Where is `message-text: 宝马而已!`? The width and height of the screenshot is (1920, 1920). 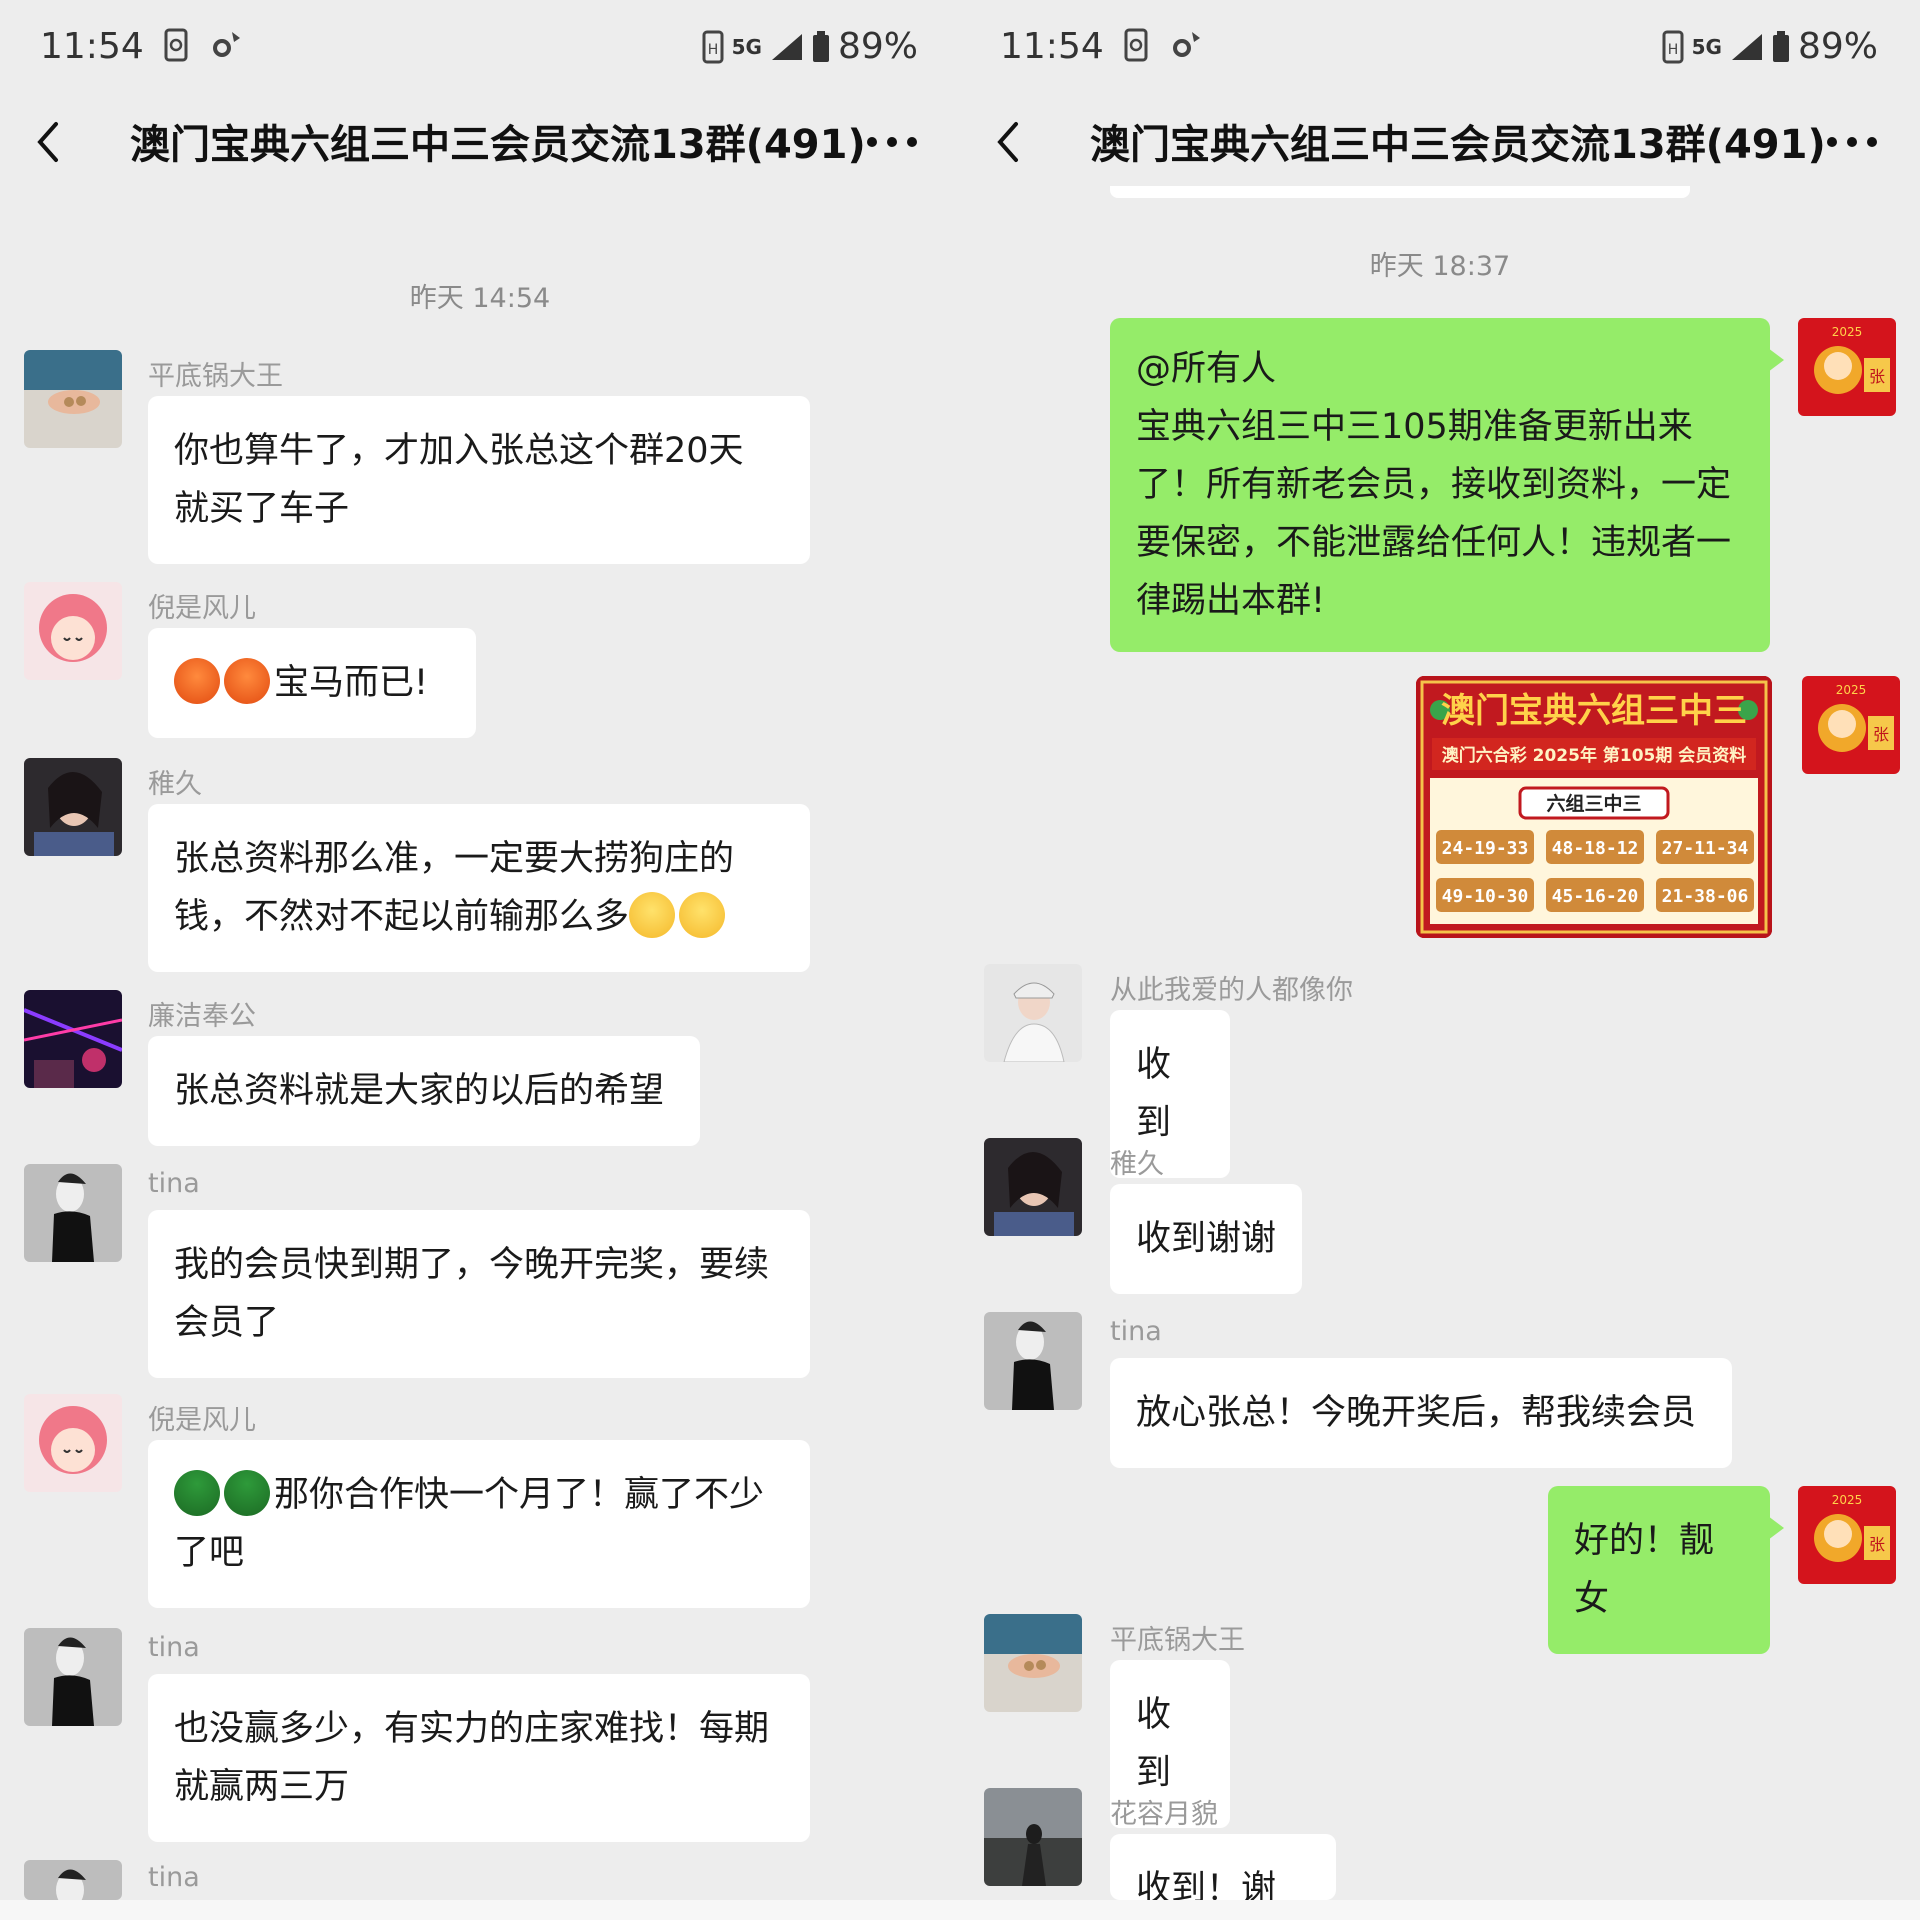 message-text: 宝马而已! is located at coordinates (351, 683).